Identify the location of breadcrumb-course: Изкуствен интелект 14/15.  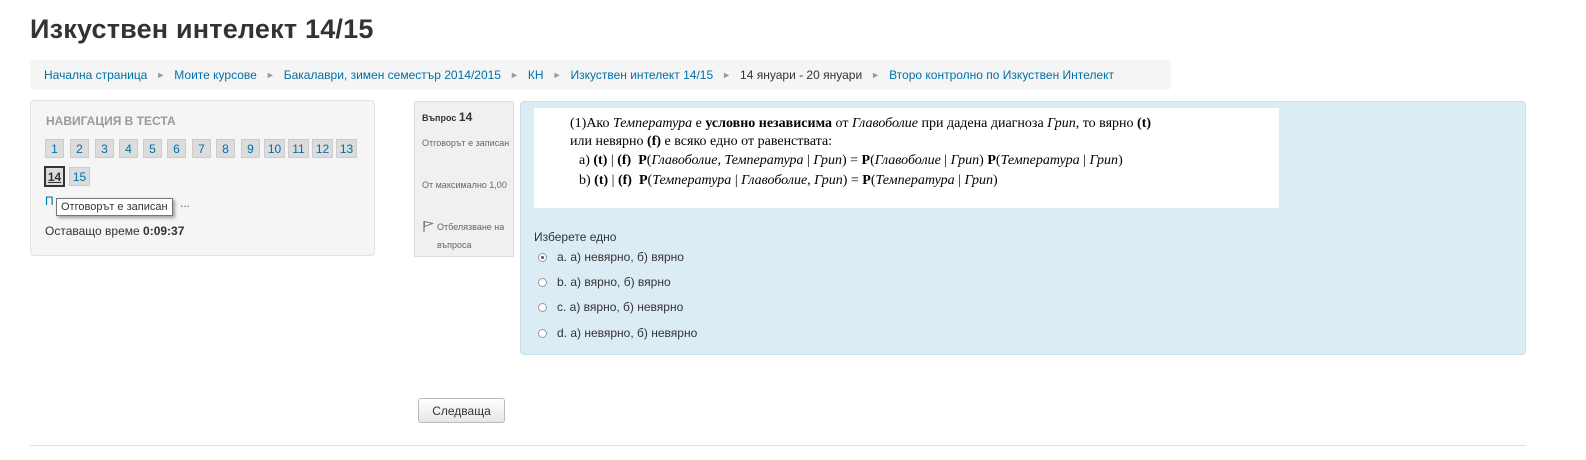
(641, 75).